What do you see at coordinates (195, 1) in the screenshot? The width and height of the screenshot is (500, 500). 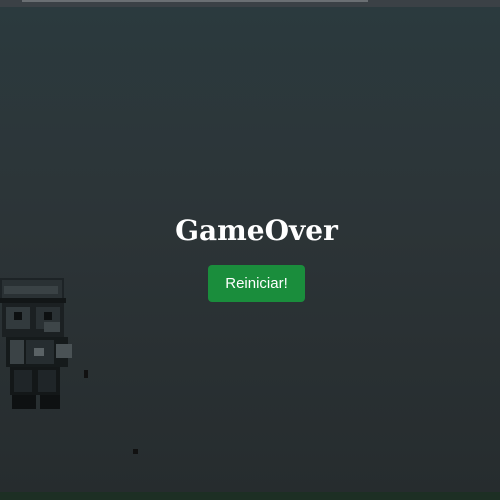 I see `top-scroll-bar` at bounding box center [195, 1].